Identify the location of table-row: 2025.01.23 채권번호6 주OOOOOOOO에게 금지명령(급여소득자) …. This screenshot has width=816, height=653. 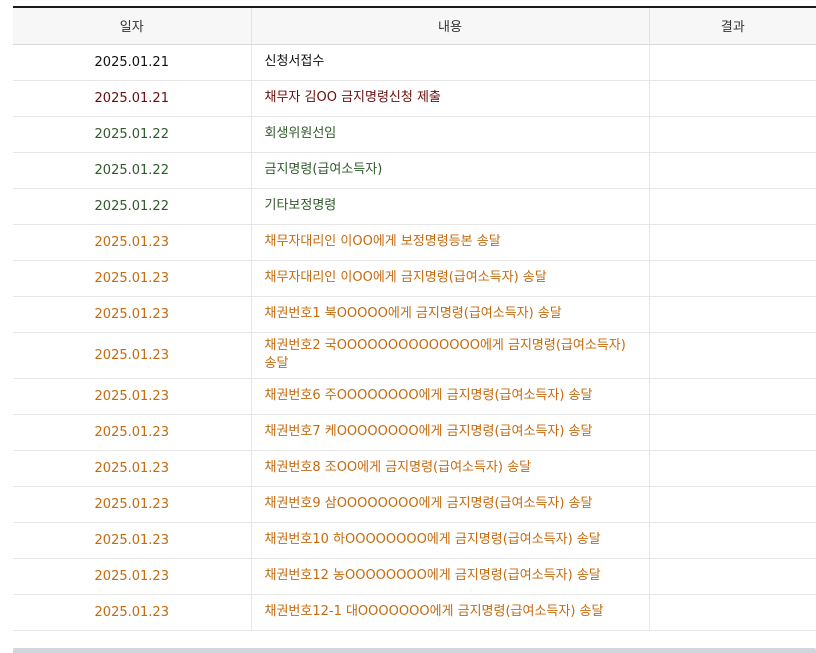
(414, 396).